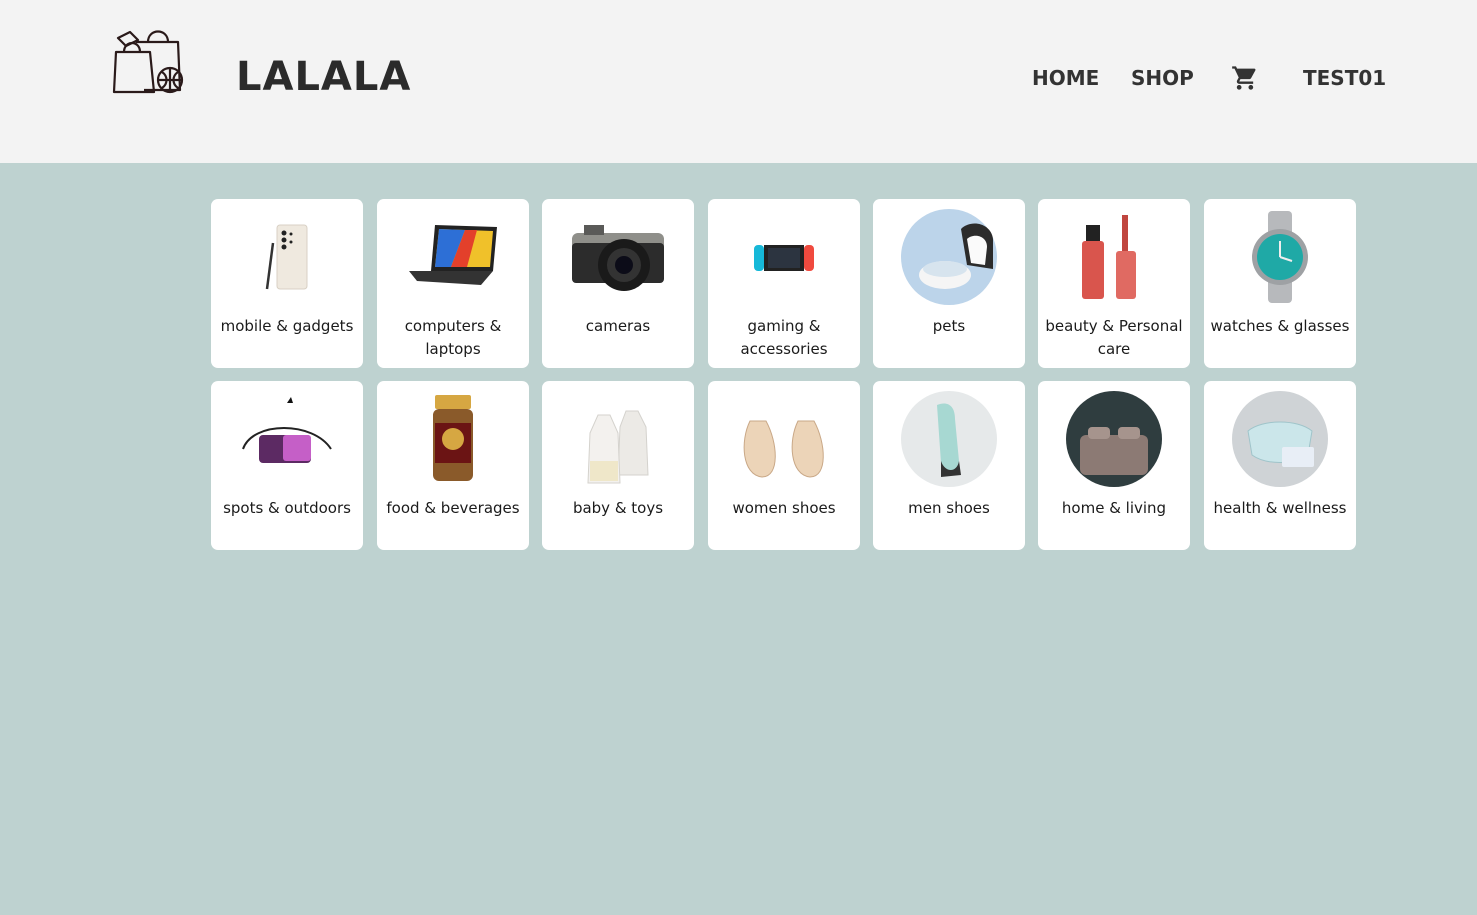  What do you see at coordinates (1109, 257) in the screenshot?
I see `lip-gloss-icon` at bounding box center [1109, 257].